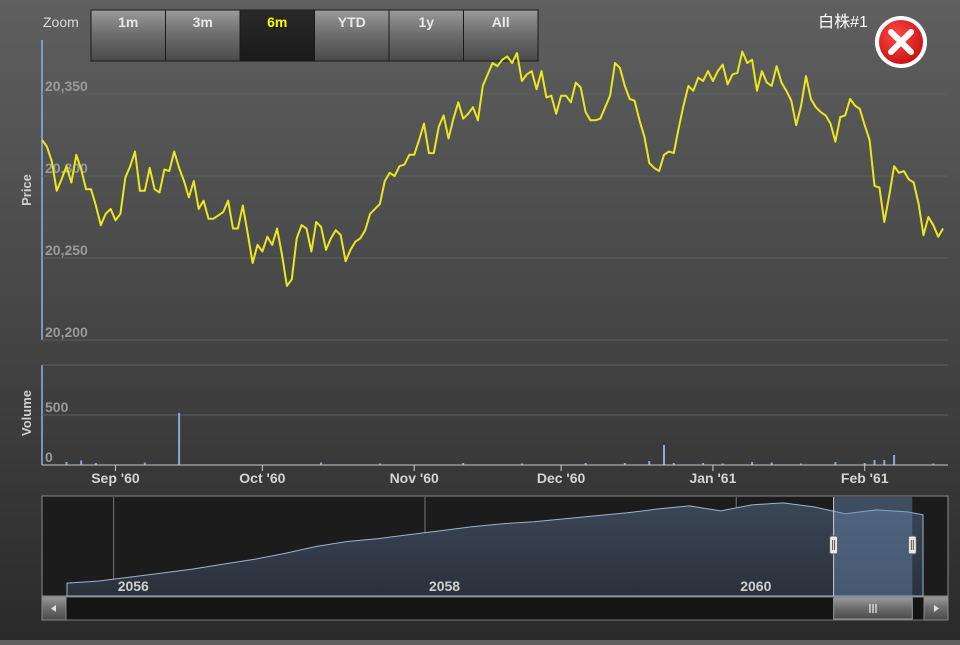 The width and height of the screenshot is (960, 645). I want to click on navigator-x-label: 2056, so click(133, 586).